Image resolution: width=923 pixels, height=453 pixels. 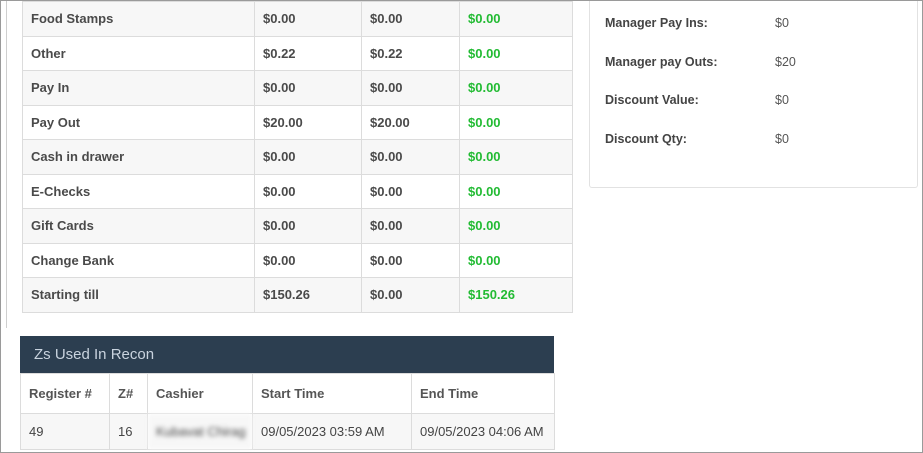 I want to click on difference-cell: $150.26, so click(x=516, y=295).